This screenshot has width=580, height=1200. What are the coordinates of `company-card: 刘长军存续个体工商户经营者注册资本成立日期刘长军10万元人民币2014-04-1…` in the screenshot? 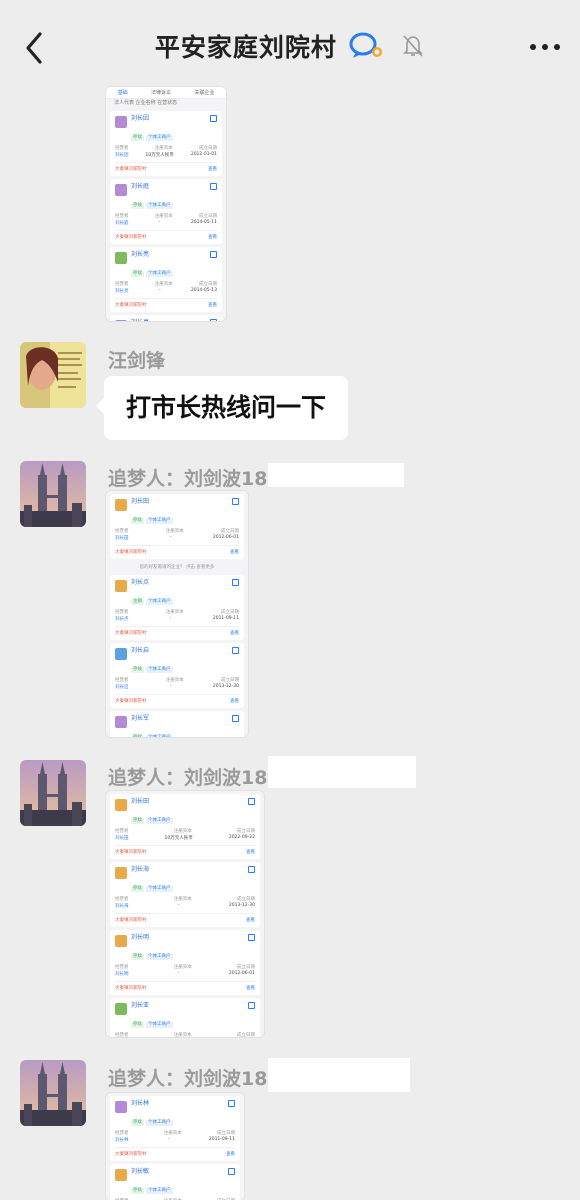 It's located at (177, 724).